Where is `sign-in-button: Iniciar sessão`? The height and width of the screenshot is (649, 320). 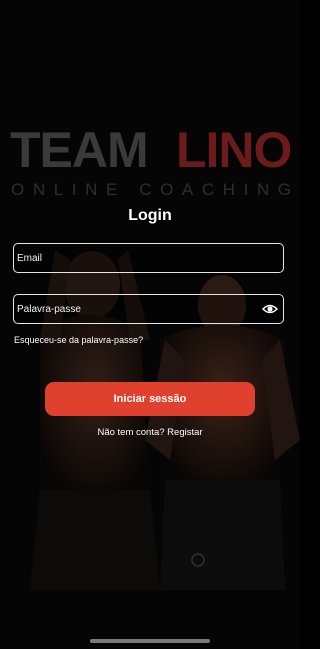
sign-in-button: Iniciar sessão is located at coordinates (150, 399).